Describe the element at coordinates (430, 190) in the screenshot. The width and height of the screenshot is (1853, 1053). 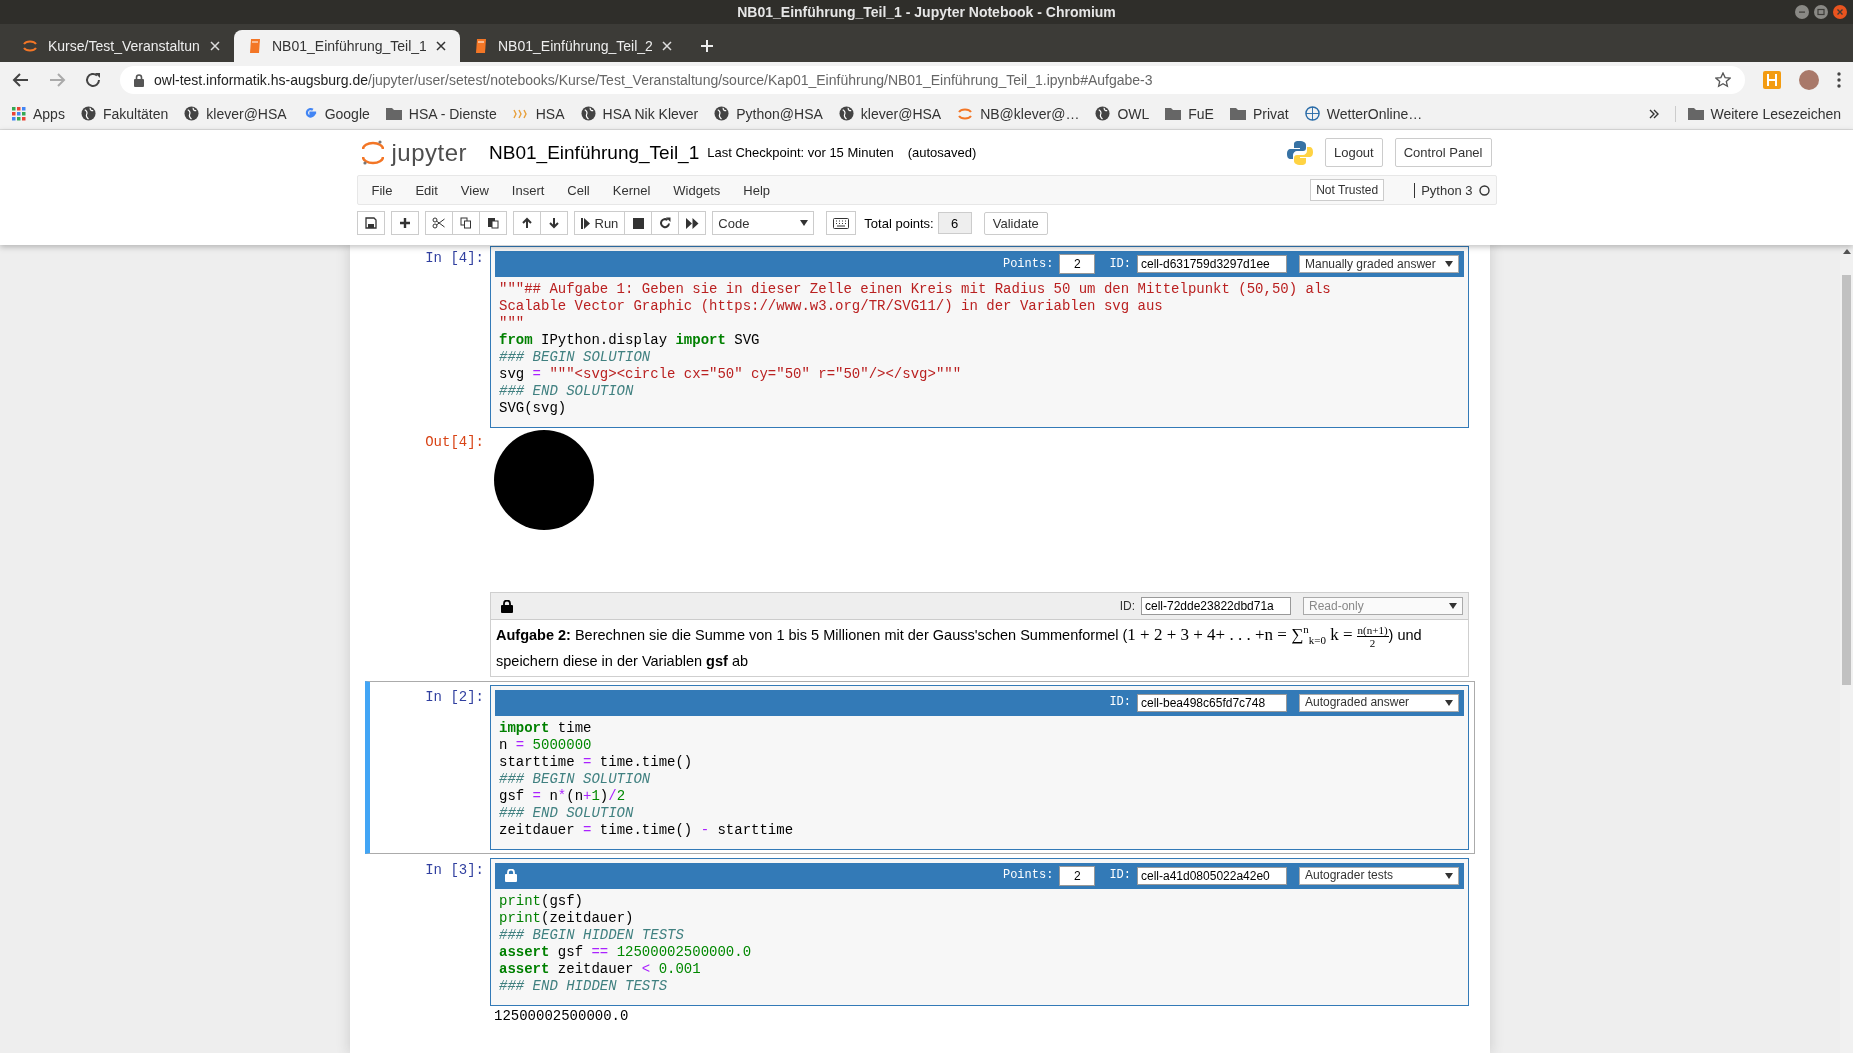
I see `menu-item: Edit` at that location.